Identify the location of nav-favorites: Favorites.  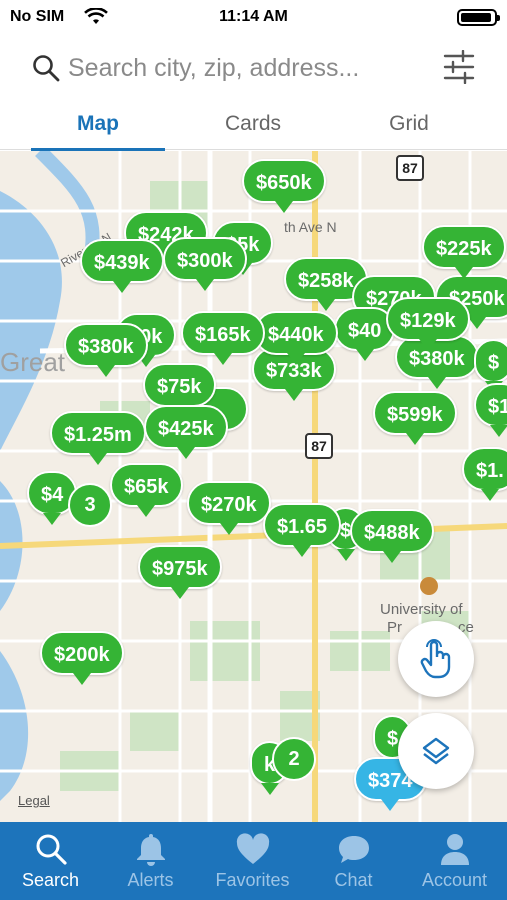
(252, 861).